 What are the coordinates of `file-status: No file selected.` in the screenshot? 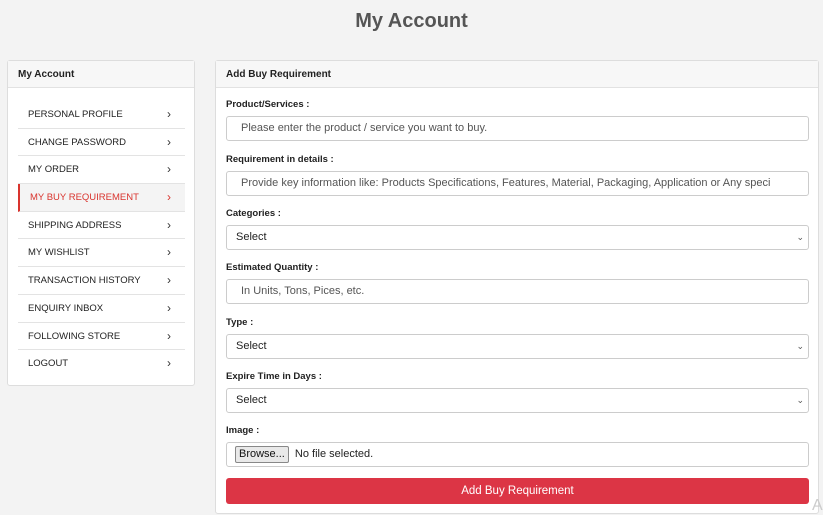 It's located at (334, 454).